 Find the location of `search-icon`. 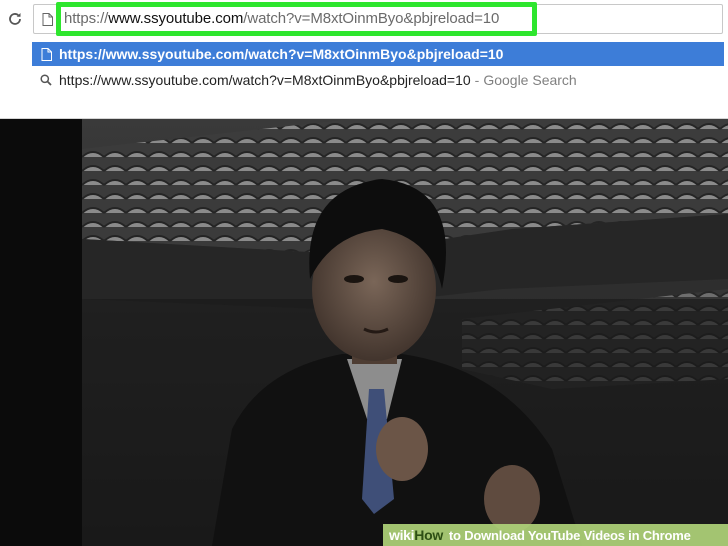

search-icon is located at coordinates (46, 80).